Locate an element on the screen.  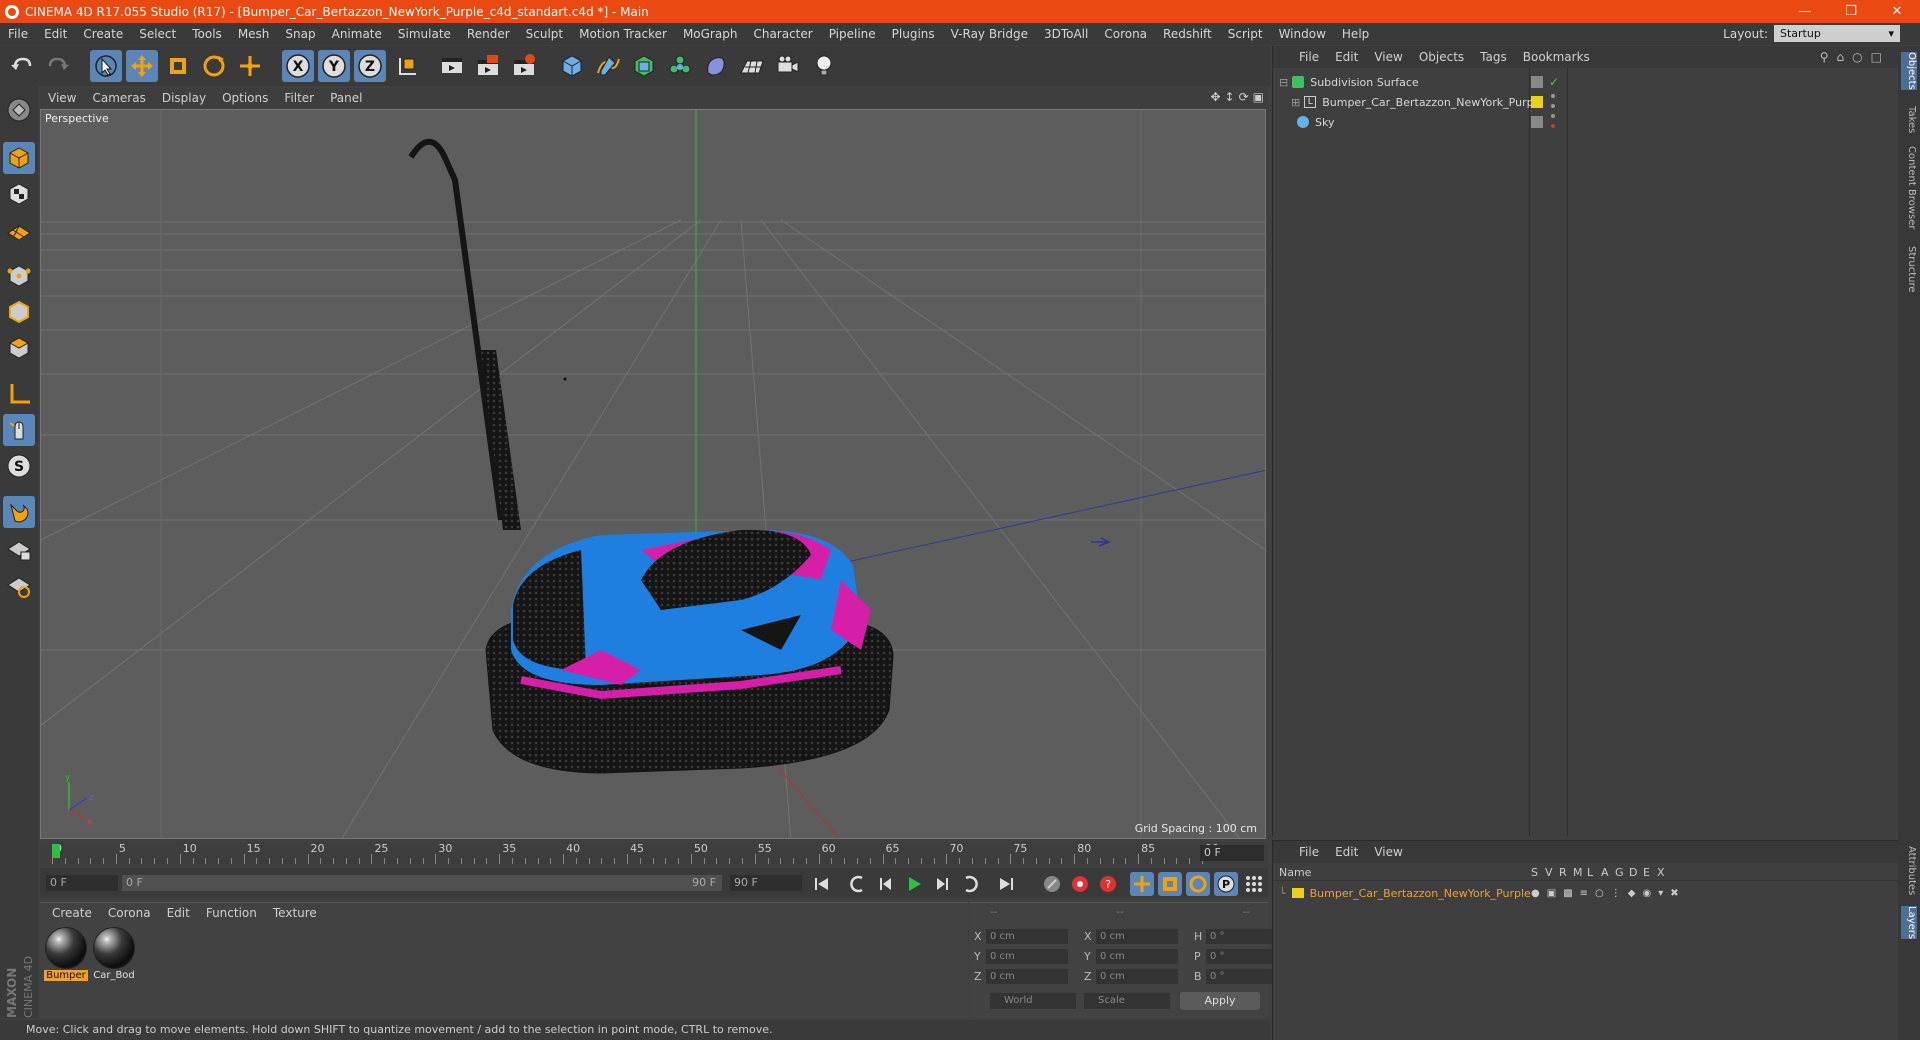
coordinate-mode-dropdown: World is located at coordinates (1033, 1001).